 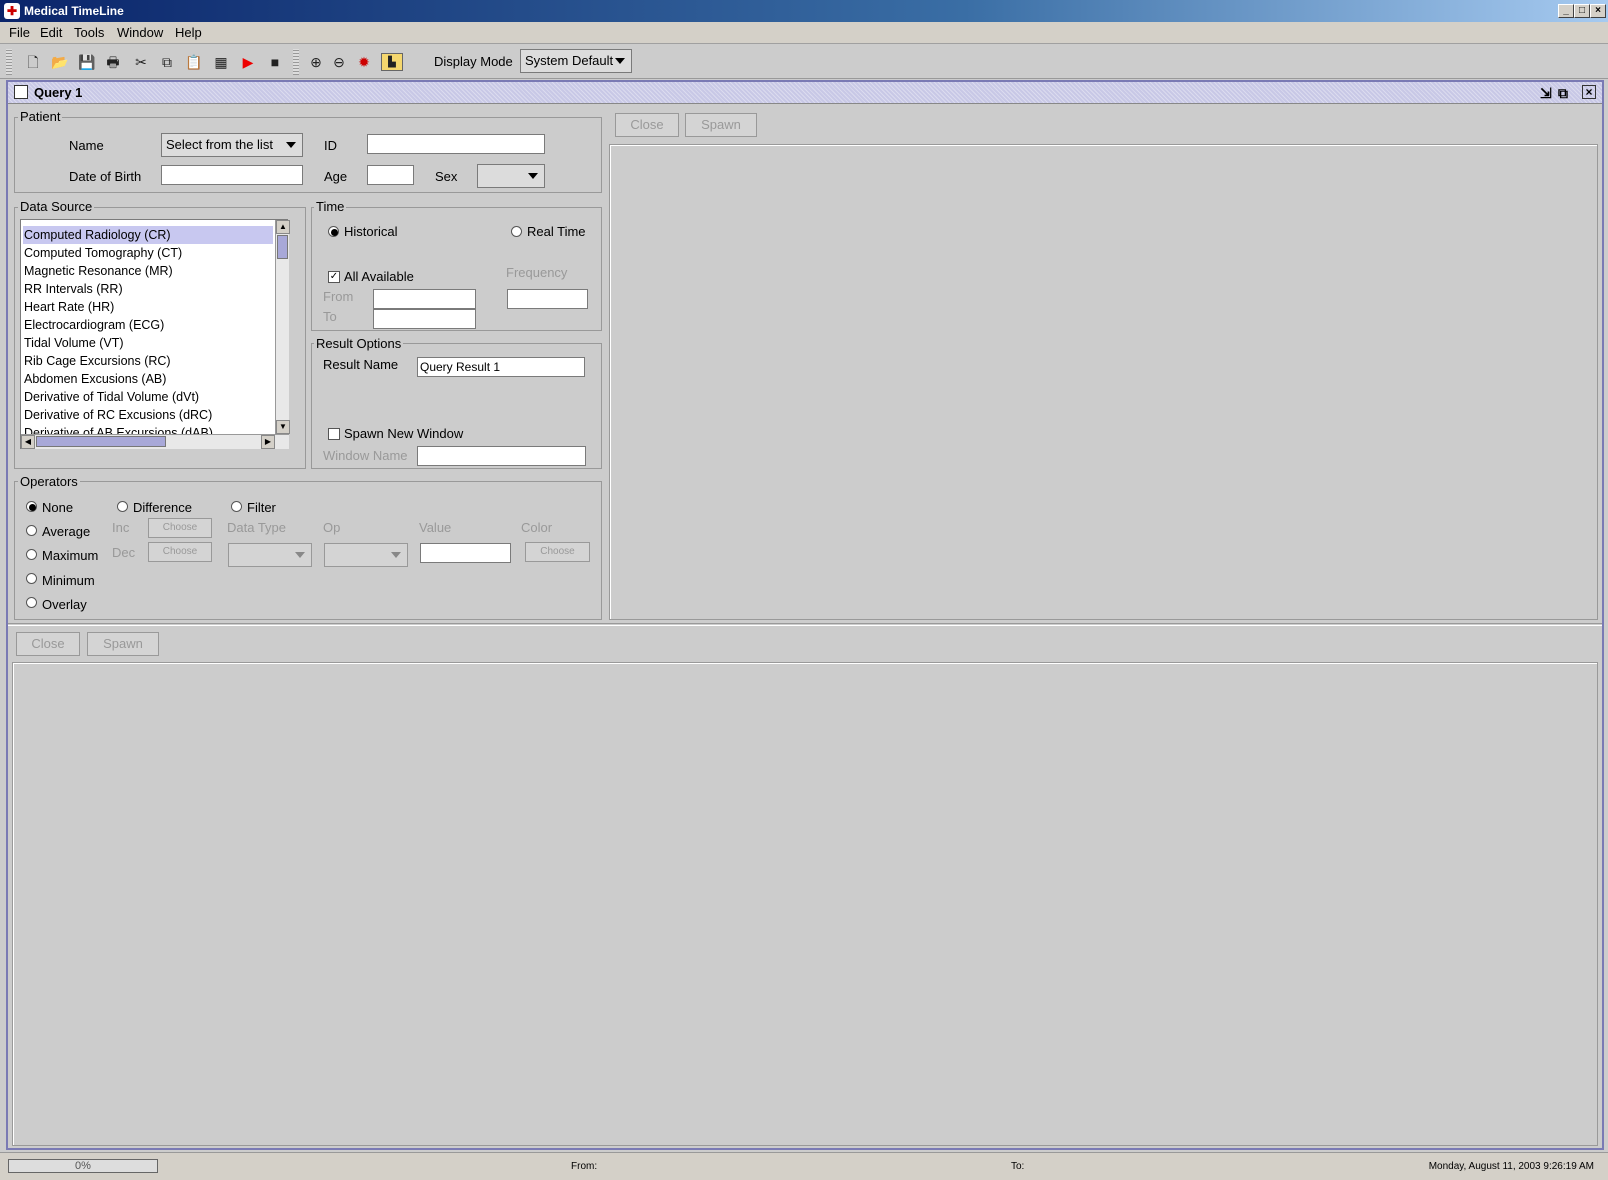 What do you see at coordinates (364, 62) in the screenshot?
I see `settings-icon: ✹` at bounding box center [364, 62].